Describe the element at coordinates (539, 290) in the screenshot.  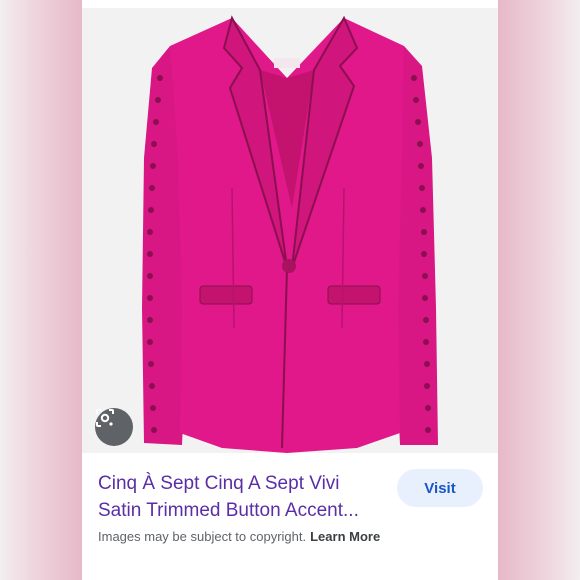
I see `background-blur-right` at that location.